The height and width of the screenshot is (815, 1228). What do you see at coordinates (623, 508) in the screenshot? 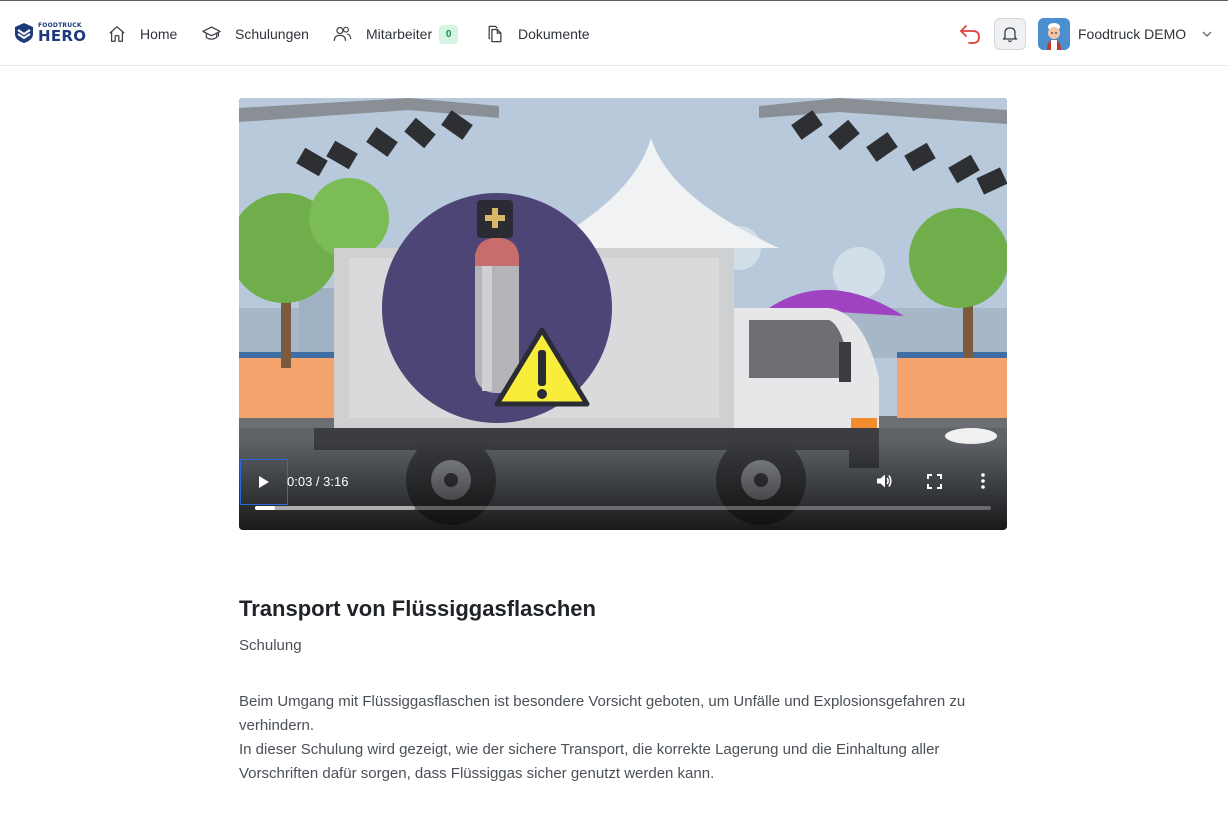
I see `video-progress-bar` at bounding box center [623, 508].